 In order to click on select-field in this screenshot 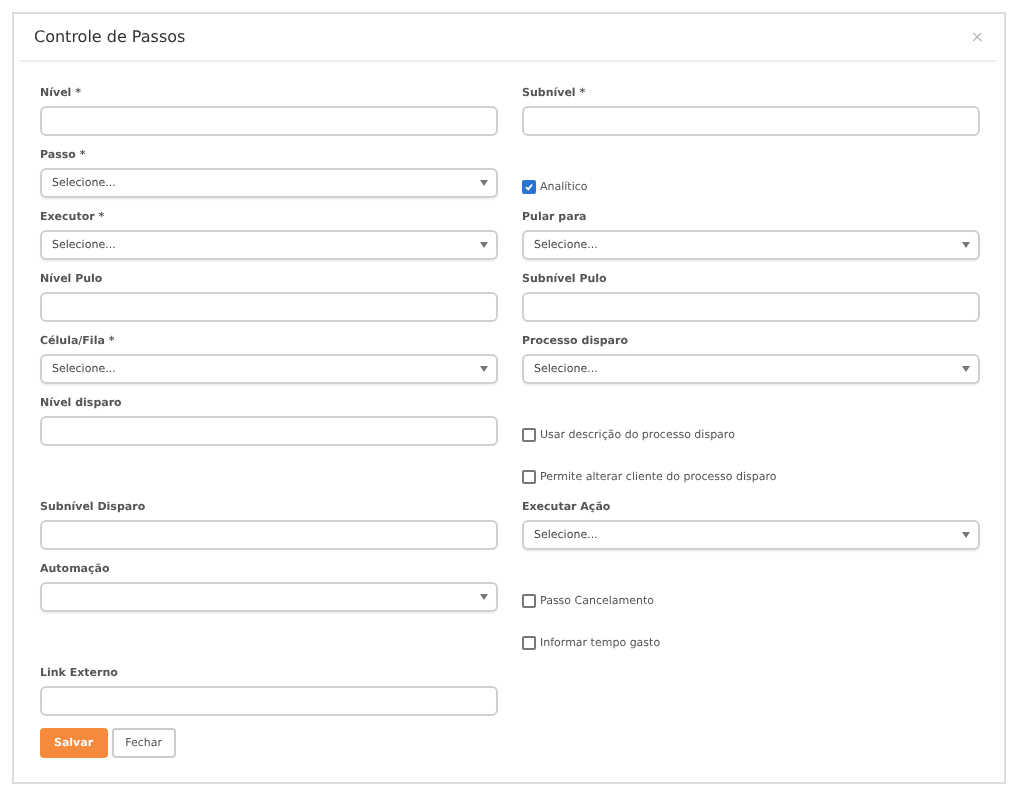, I will do `click(269, 597)`.